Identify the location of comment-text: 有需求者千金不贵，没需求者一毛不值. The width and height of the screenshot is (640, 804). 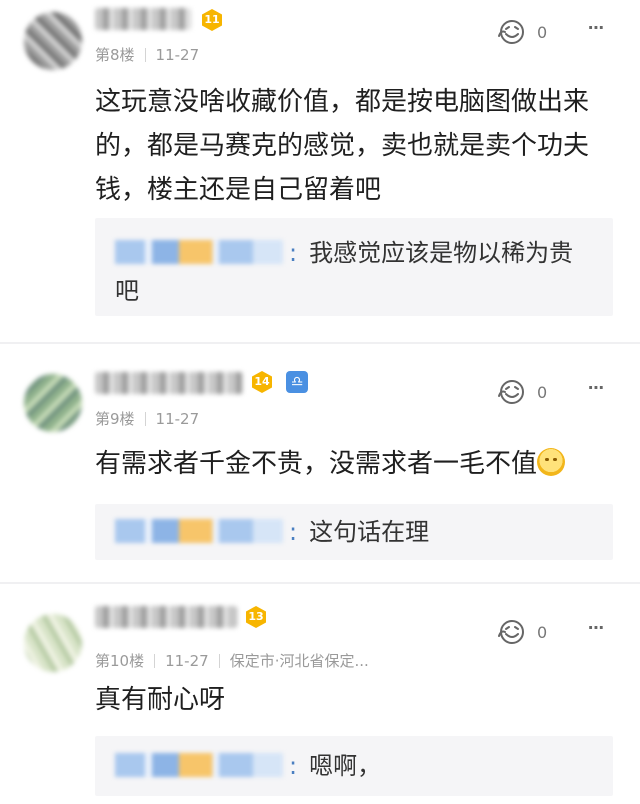
(316, 464).